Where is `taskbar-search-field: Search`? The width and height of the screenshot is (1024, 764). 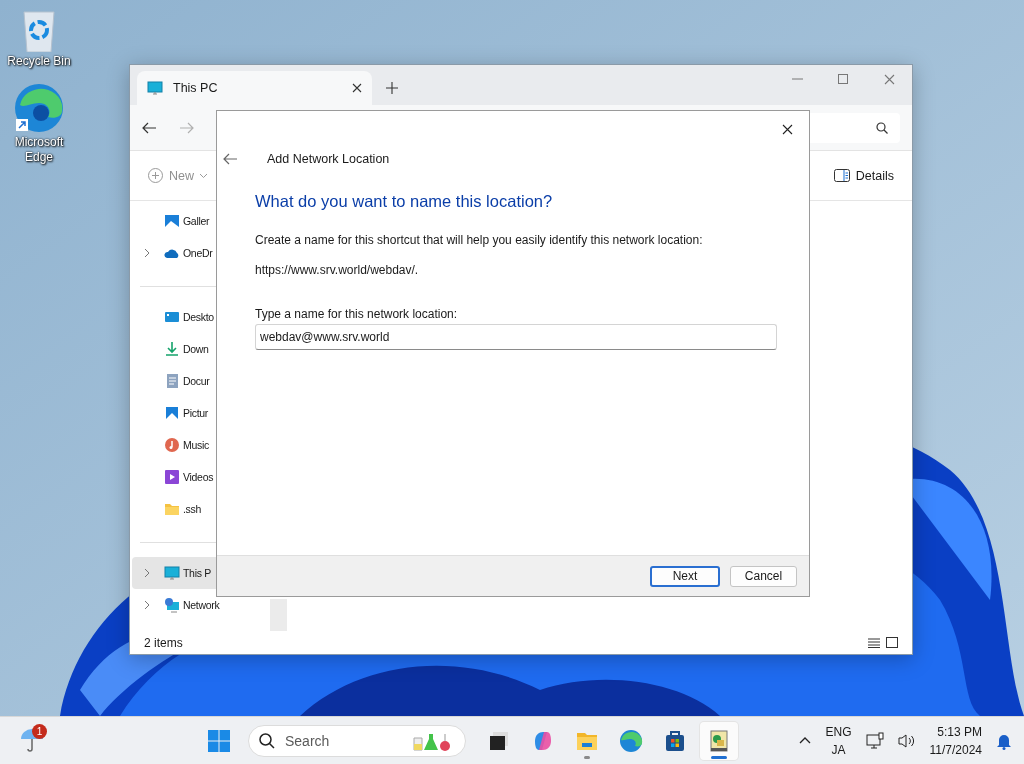 taskbar-search-field: Search is located at coordinates (357, 740).